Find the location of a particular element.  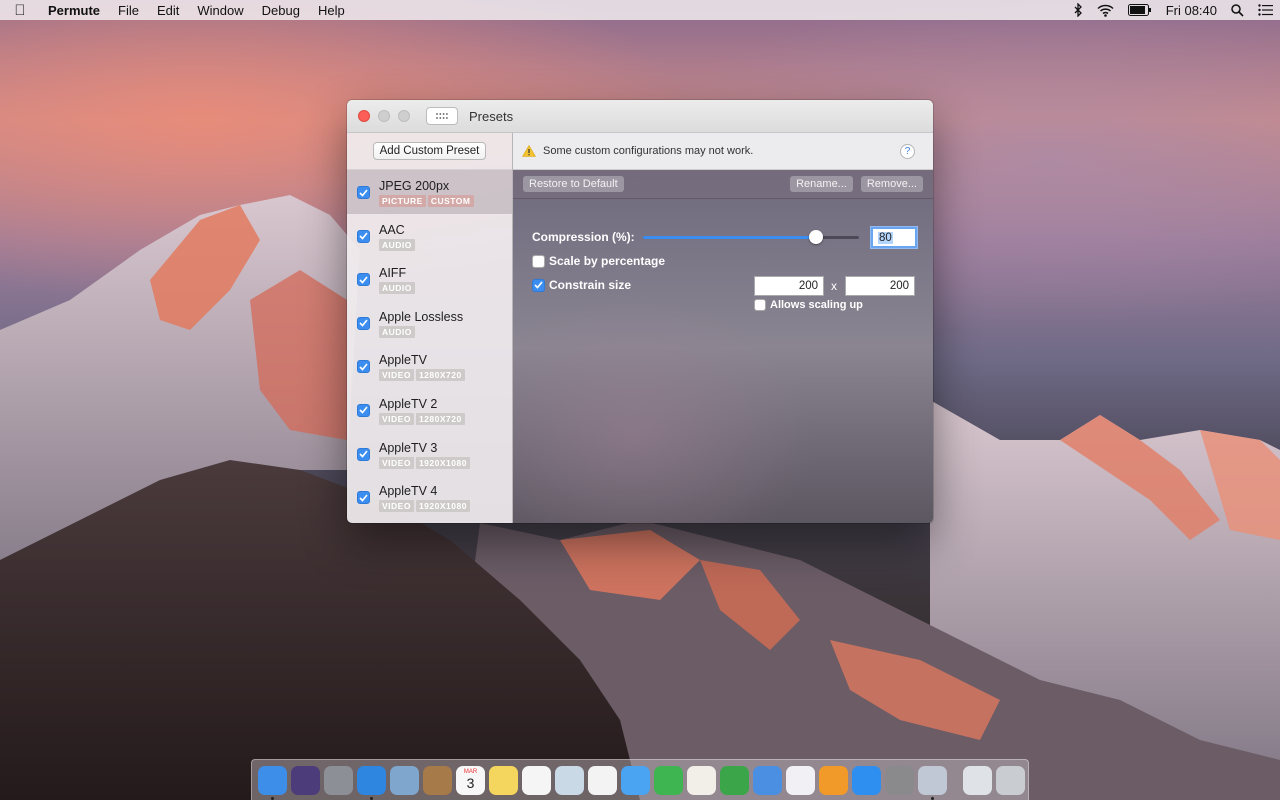

constrain-size-row: Constrain size is located at coordinates (581, 285).